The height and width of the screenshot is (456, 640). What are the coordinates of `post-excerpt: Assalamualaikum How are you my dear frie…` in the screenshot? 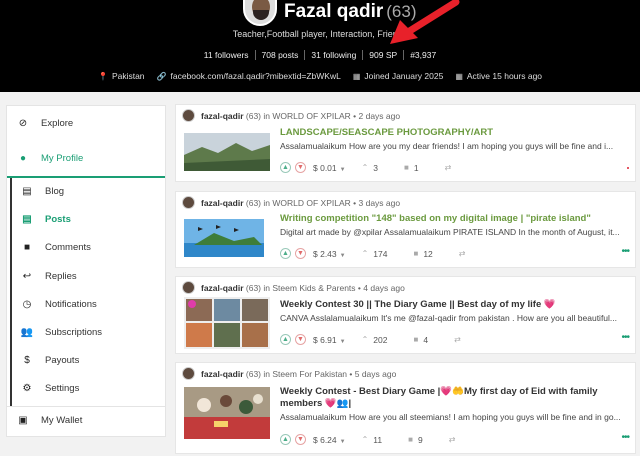 It's located at (456, 146).